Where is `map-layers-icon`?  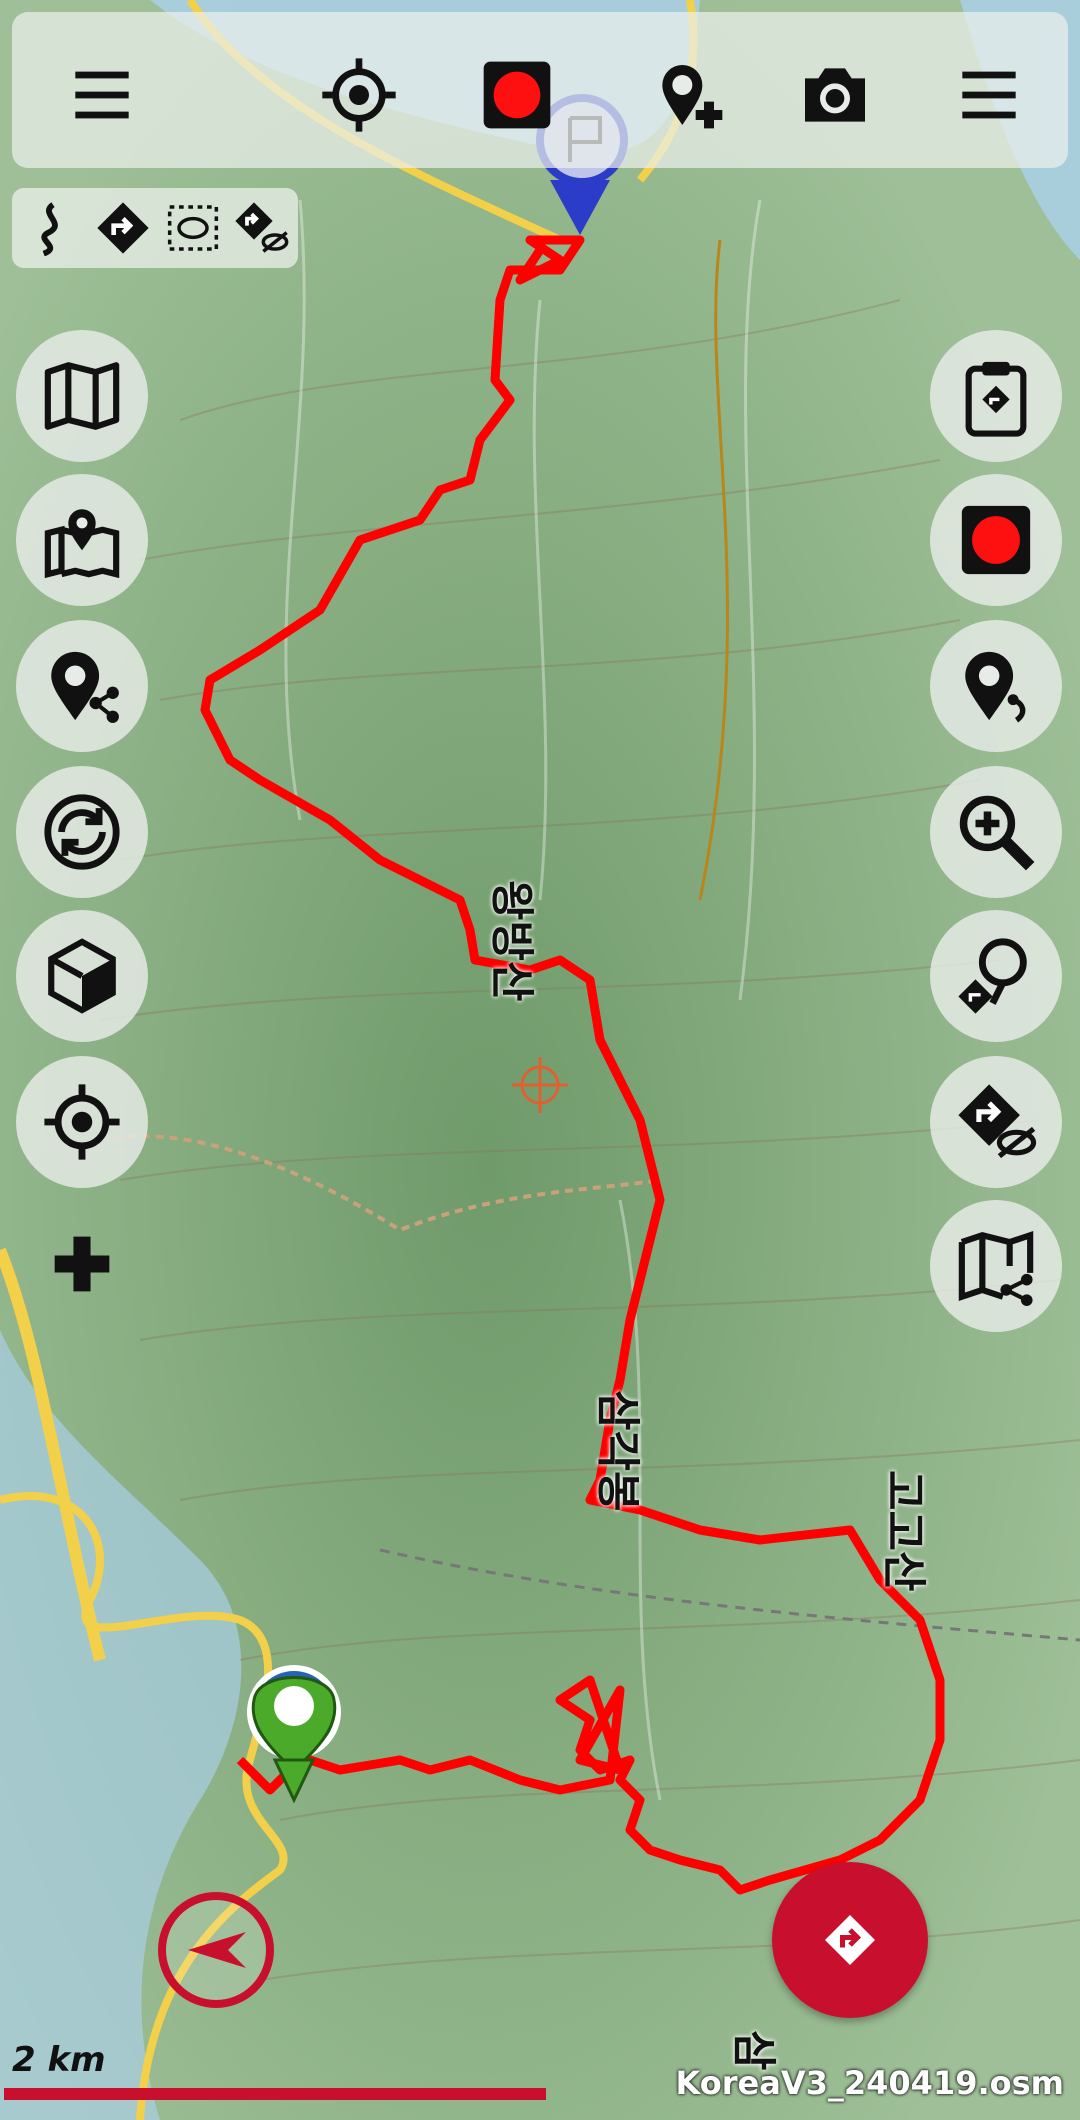
map-layers-icon is located at coordinates (82, 396).